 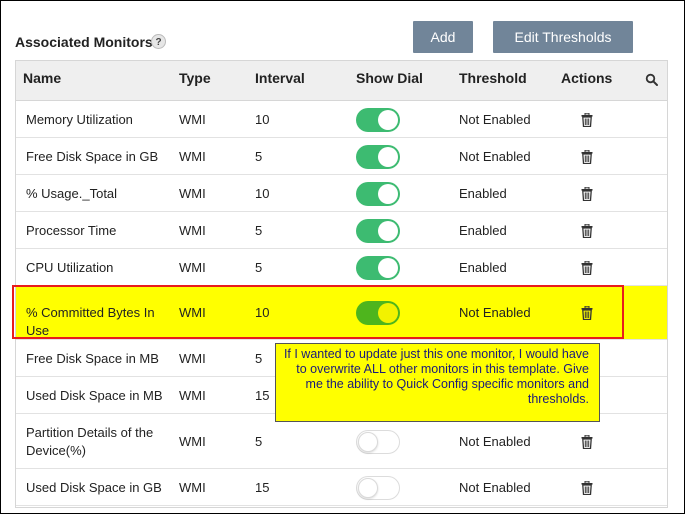 I want to click on monitor-name: Free Disk Space in GB, so click(x=92, y=156).